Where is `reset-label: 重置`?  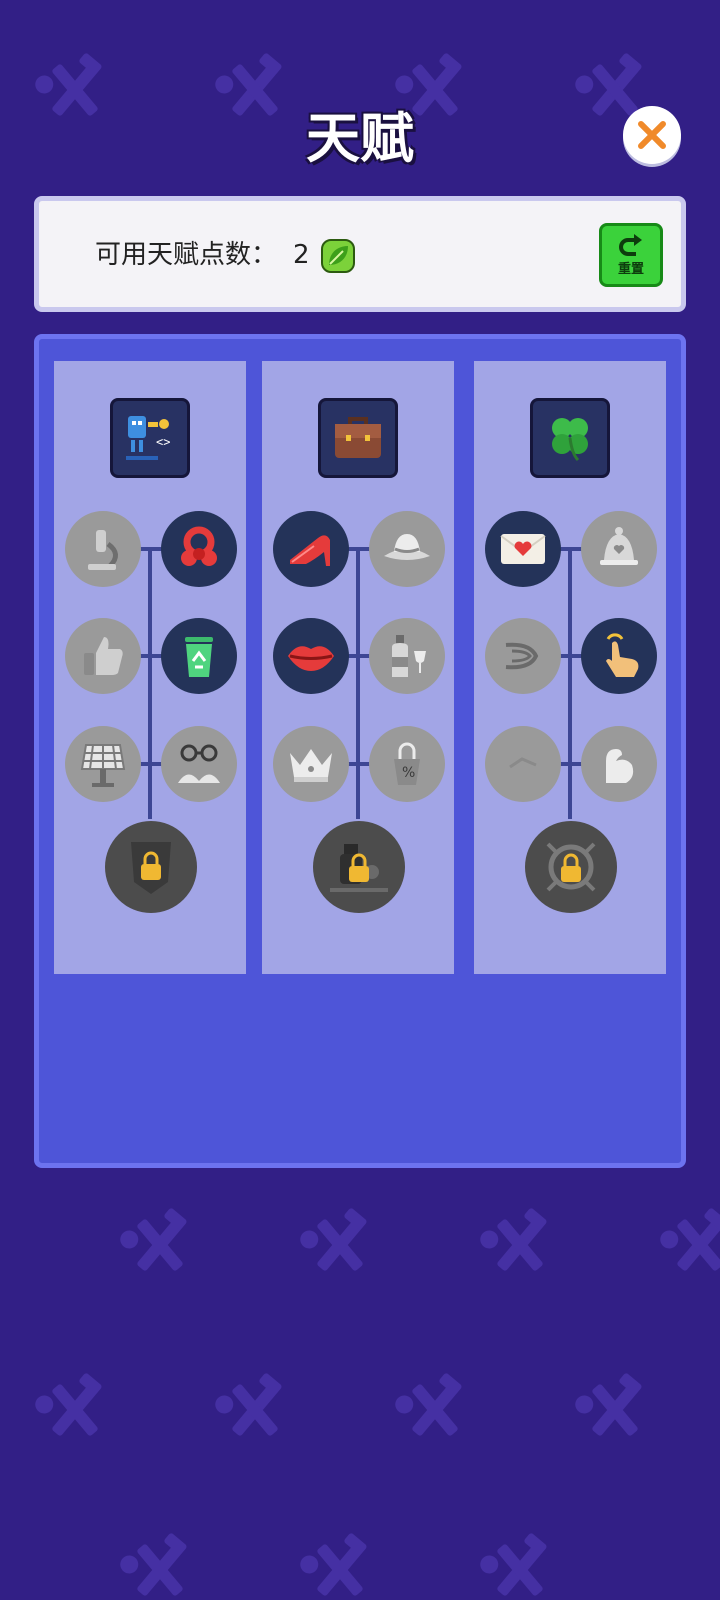
reset-label: 重置 is located at coordinates (630, 268).